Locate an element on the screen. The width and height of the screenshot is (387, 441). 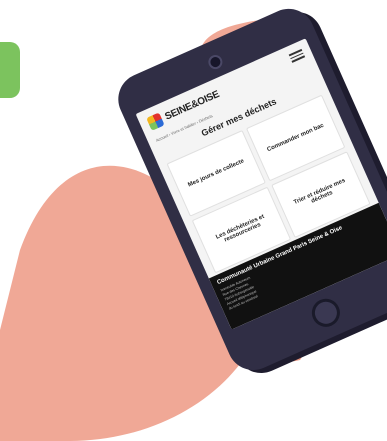
menu-icon is located at coordinates (297, 55).